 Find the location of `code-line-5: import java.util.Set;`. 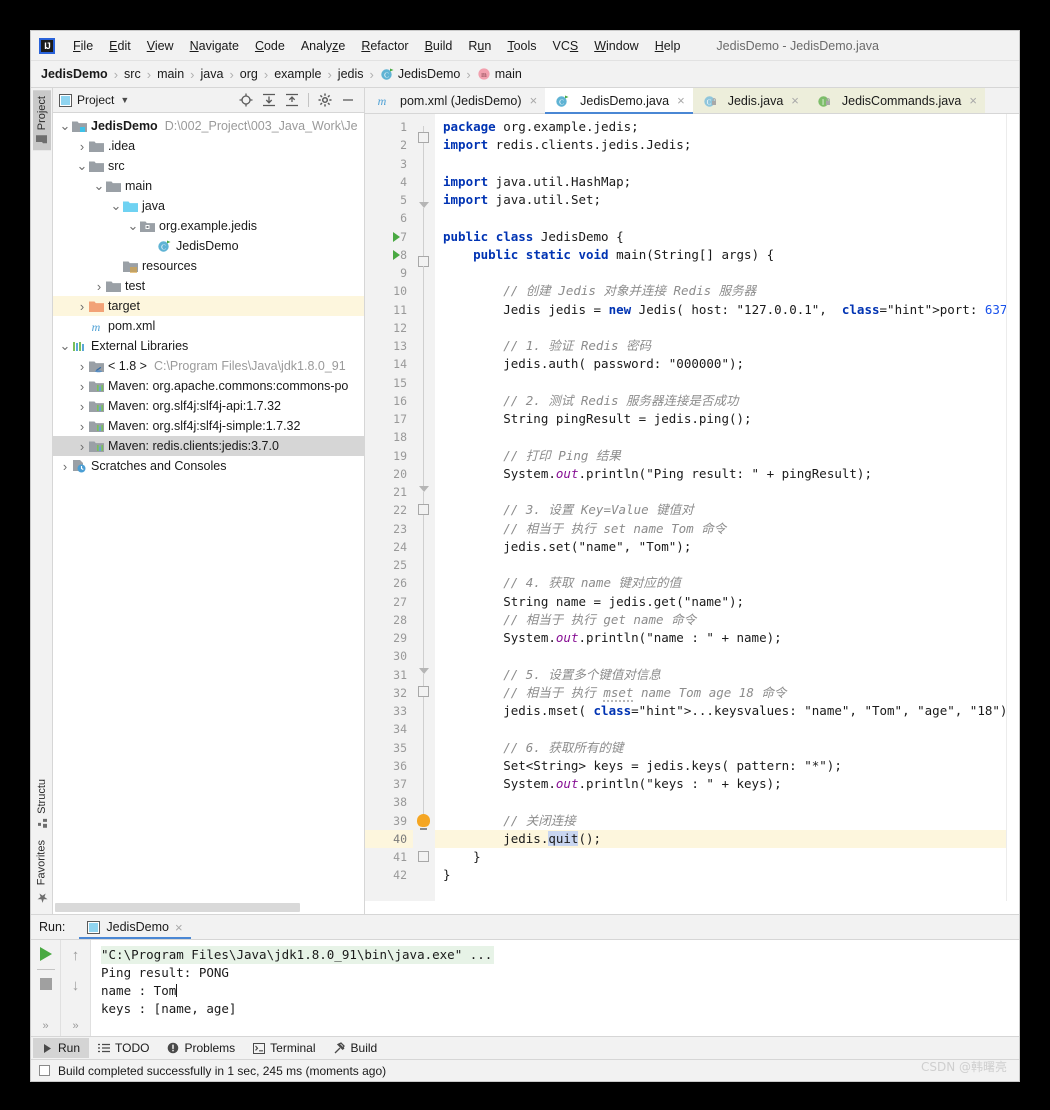

code-line-5: import java.util.Set; is located at coordinates (724, 200).